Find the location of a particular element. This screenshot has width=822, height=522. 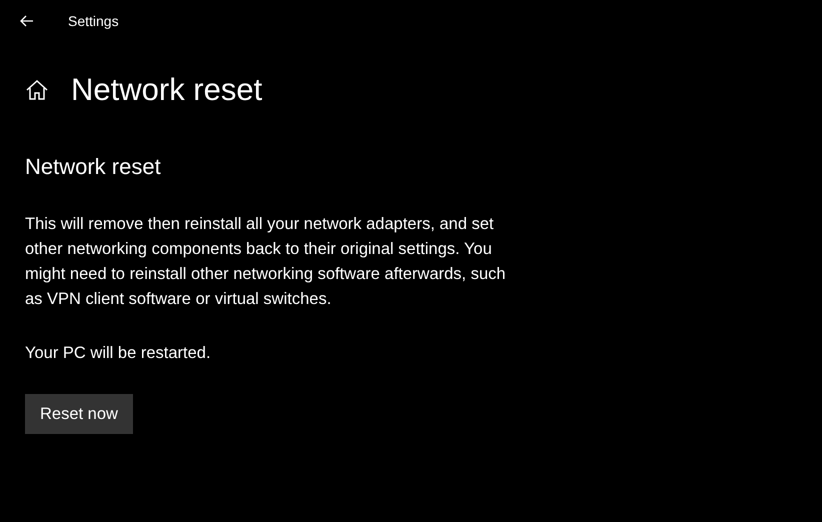

home-icon is located at coordinates (37, 90).